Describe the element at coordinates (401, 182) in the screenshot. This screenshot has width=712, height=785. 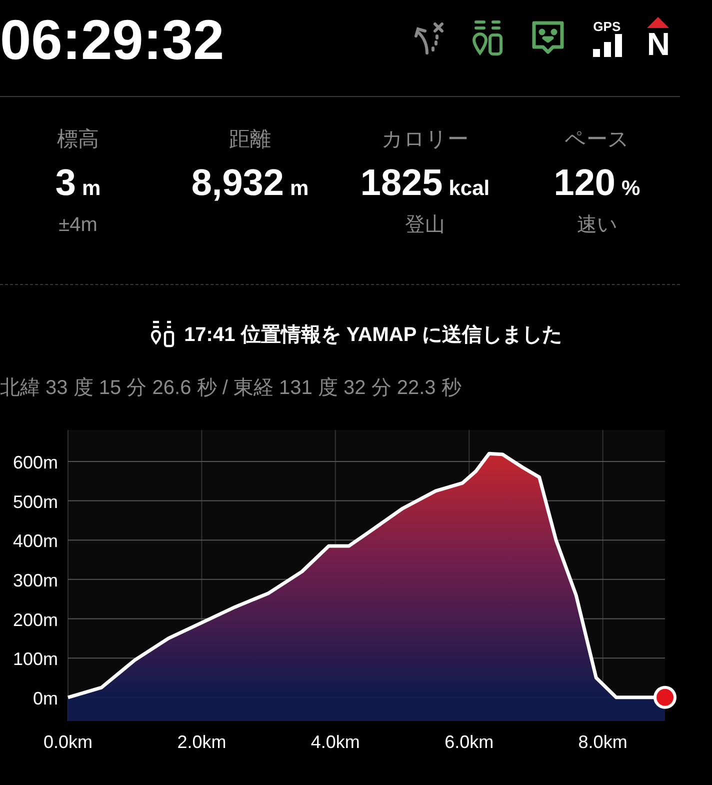
I see `stat-value: 1825` at that location.